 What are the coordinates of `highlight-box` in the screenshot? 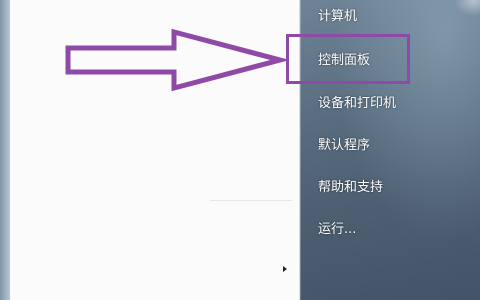 It's located at (348, 59).